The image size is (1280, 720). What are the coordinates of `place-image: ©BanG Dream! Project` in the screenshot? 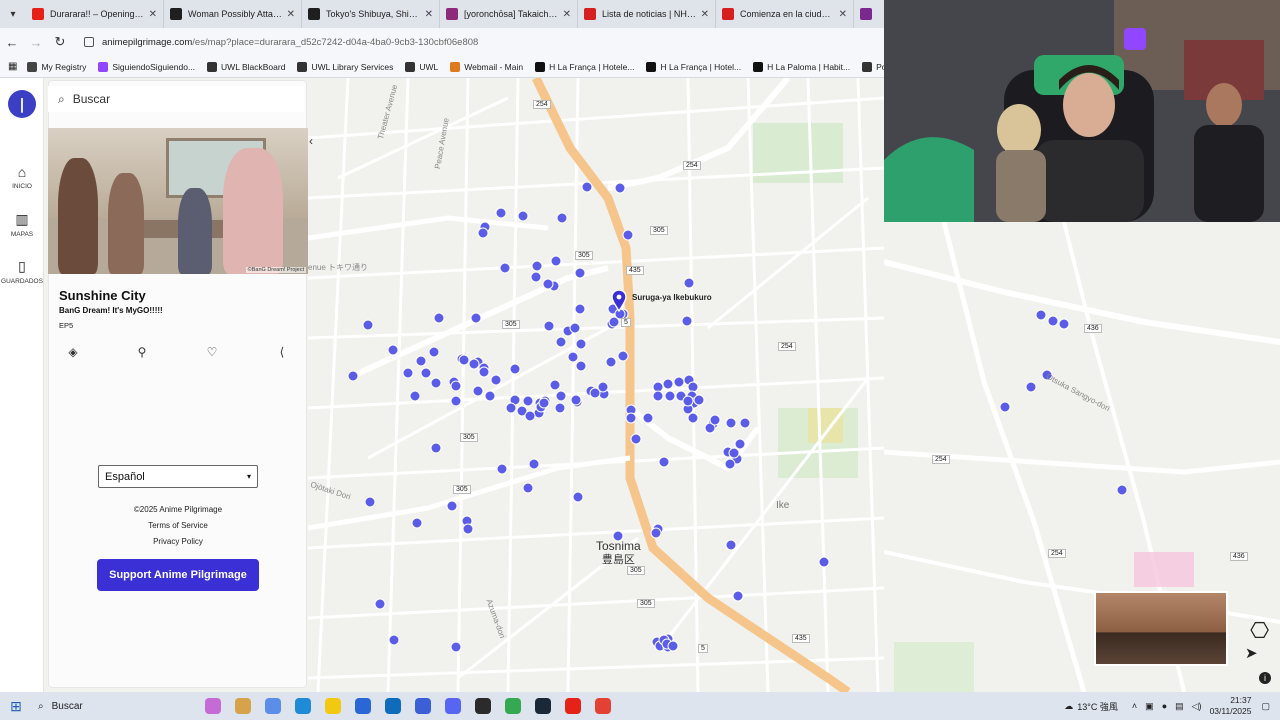 It's located at (178, 201).